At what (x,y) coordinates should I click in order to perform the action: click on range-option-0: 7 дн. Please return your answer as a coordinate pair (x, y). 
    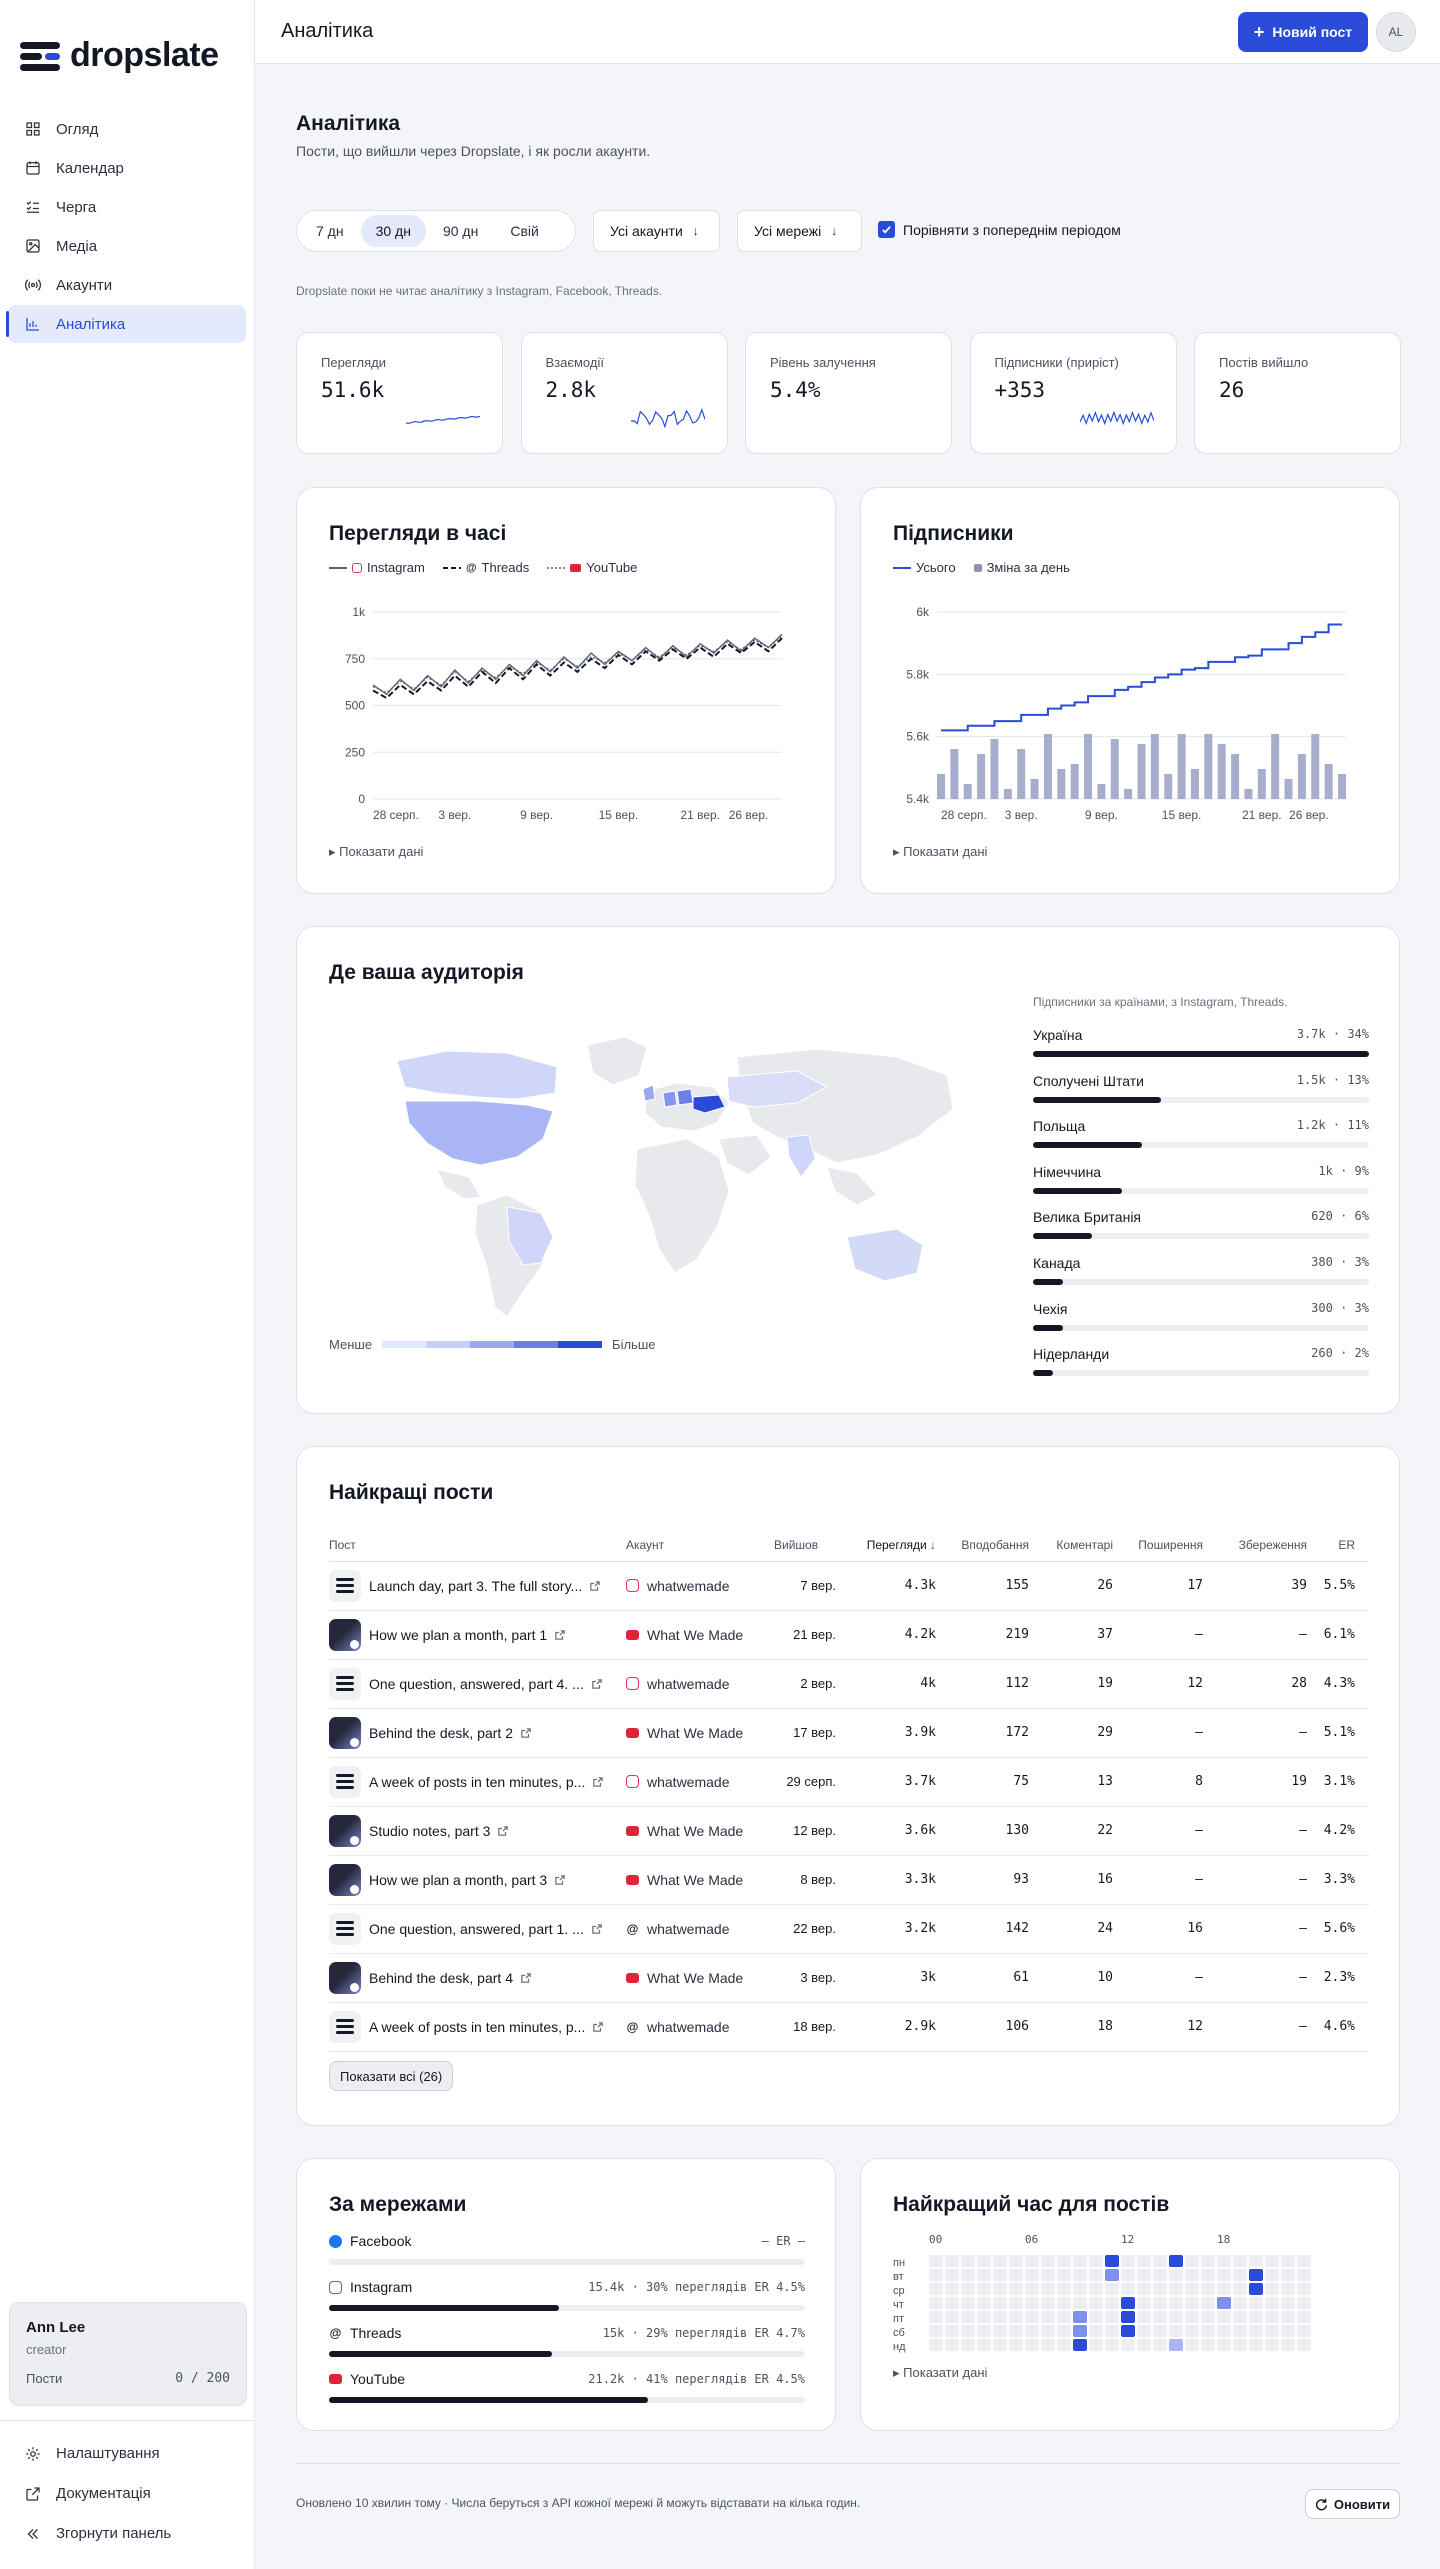
    Looking at the image, I should click on (330, 231).